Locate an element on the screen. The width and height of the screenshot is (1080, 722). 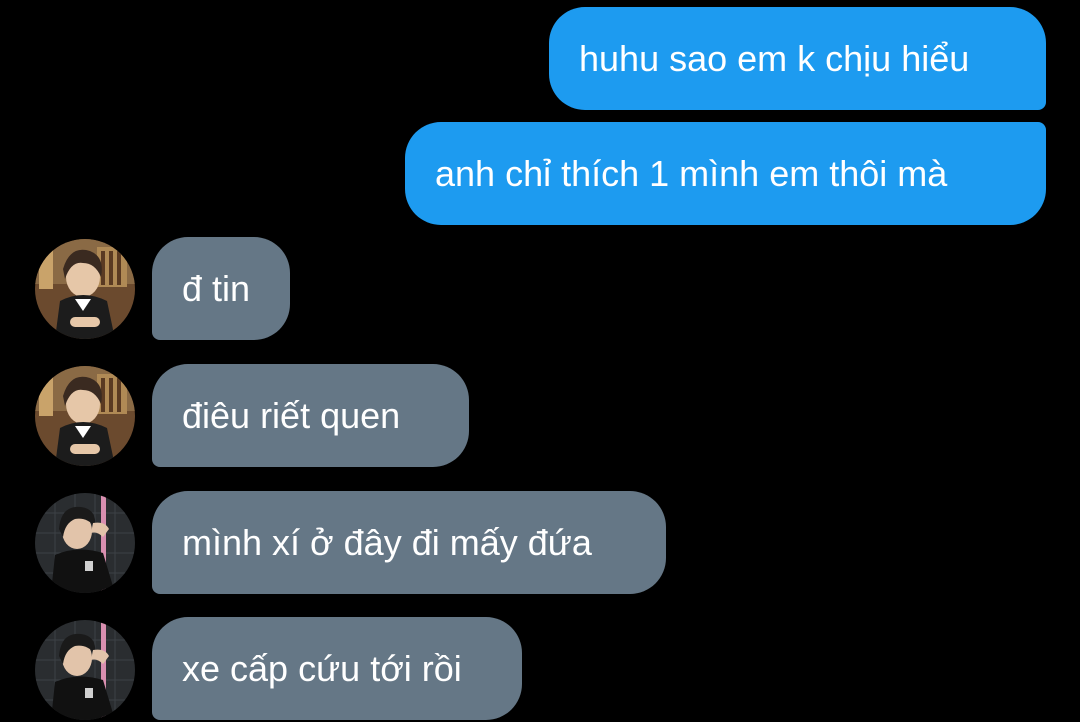
incoming-message: xe cấp cứu tới rồi is located at coordinates (337, 668).